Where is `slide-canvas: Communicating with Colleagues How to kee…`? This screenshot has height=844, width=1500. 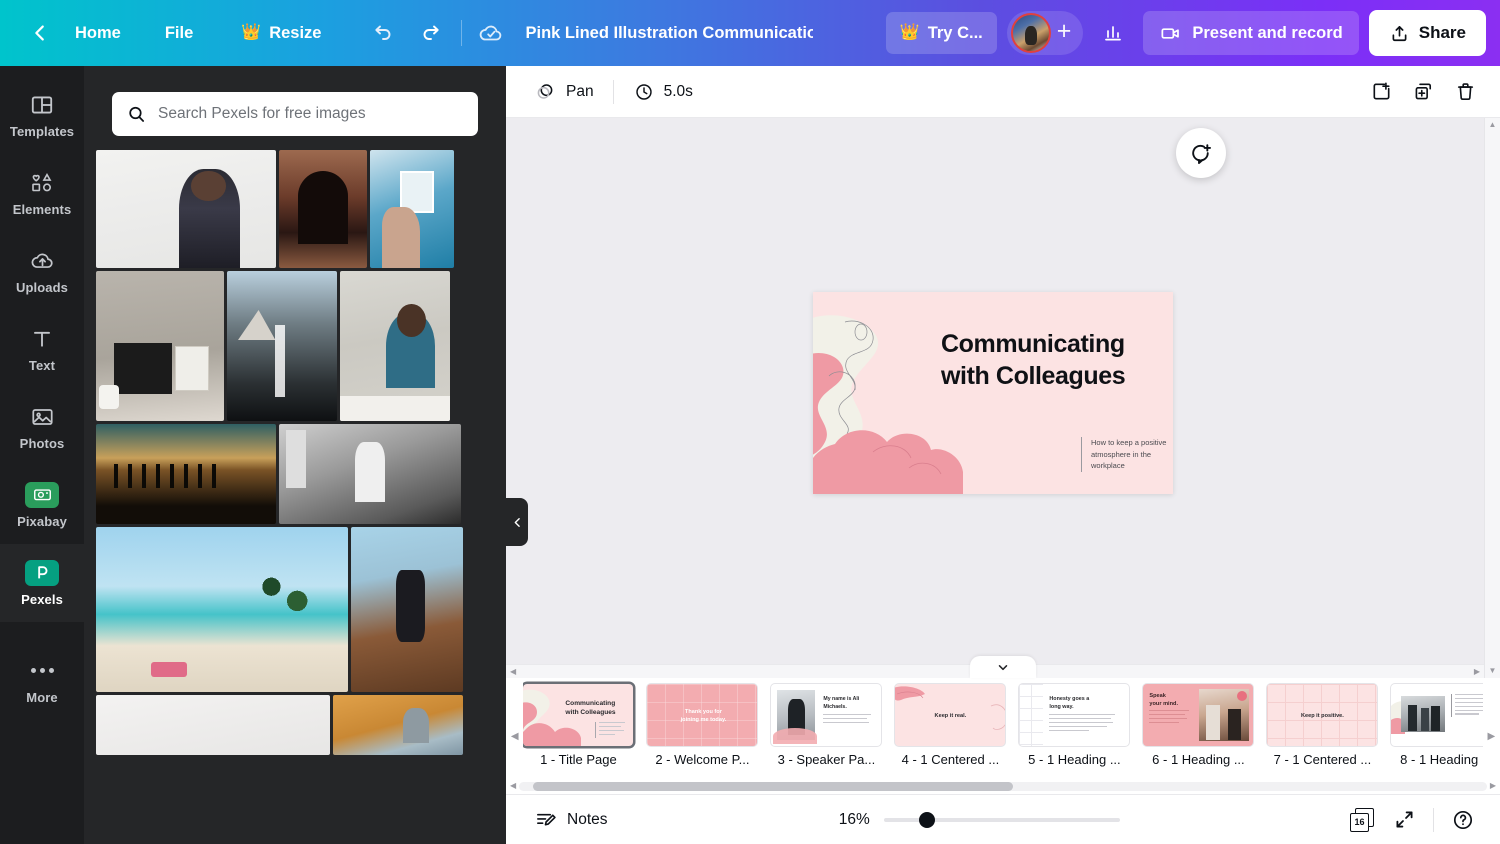 slide-canvas: Communicating with Colleagues How to kee… is located at coordinates (993, 393).